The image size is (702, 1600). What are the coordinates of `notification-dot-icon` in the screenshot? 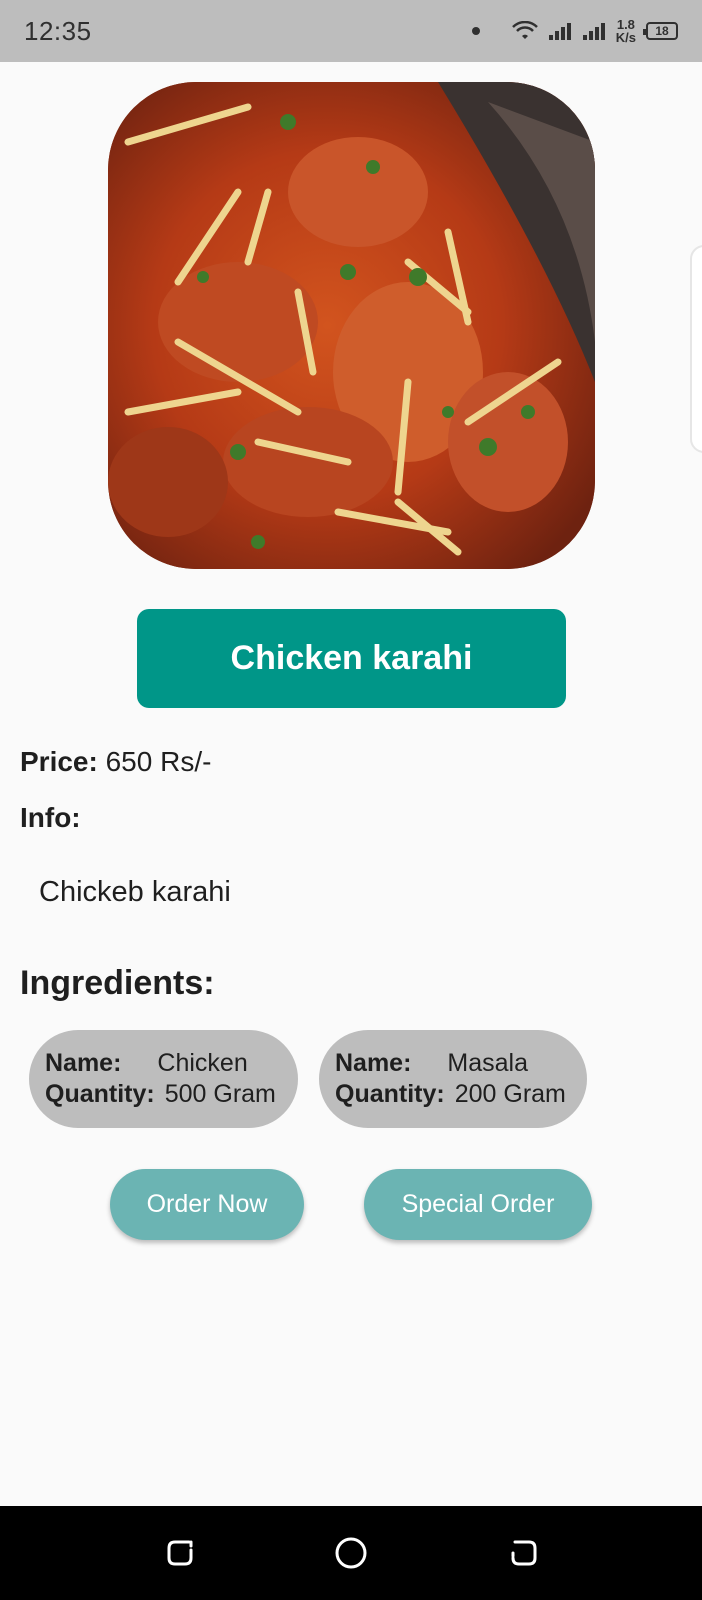 It's located at (475, 31).